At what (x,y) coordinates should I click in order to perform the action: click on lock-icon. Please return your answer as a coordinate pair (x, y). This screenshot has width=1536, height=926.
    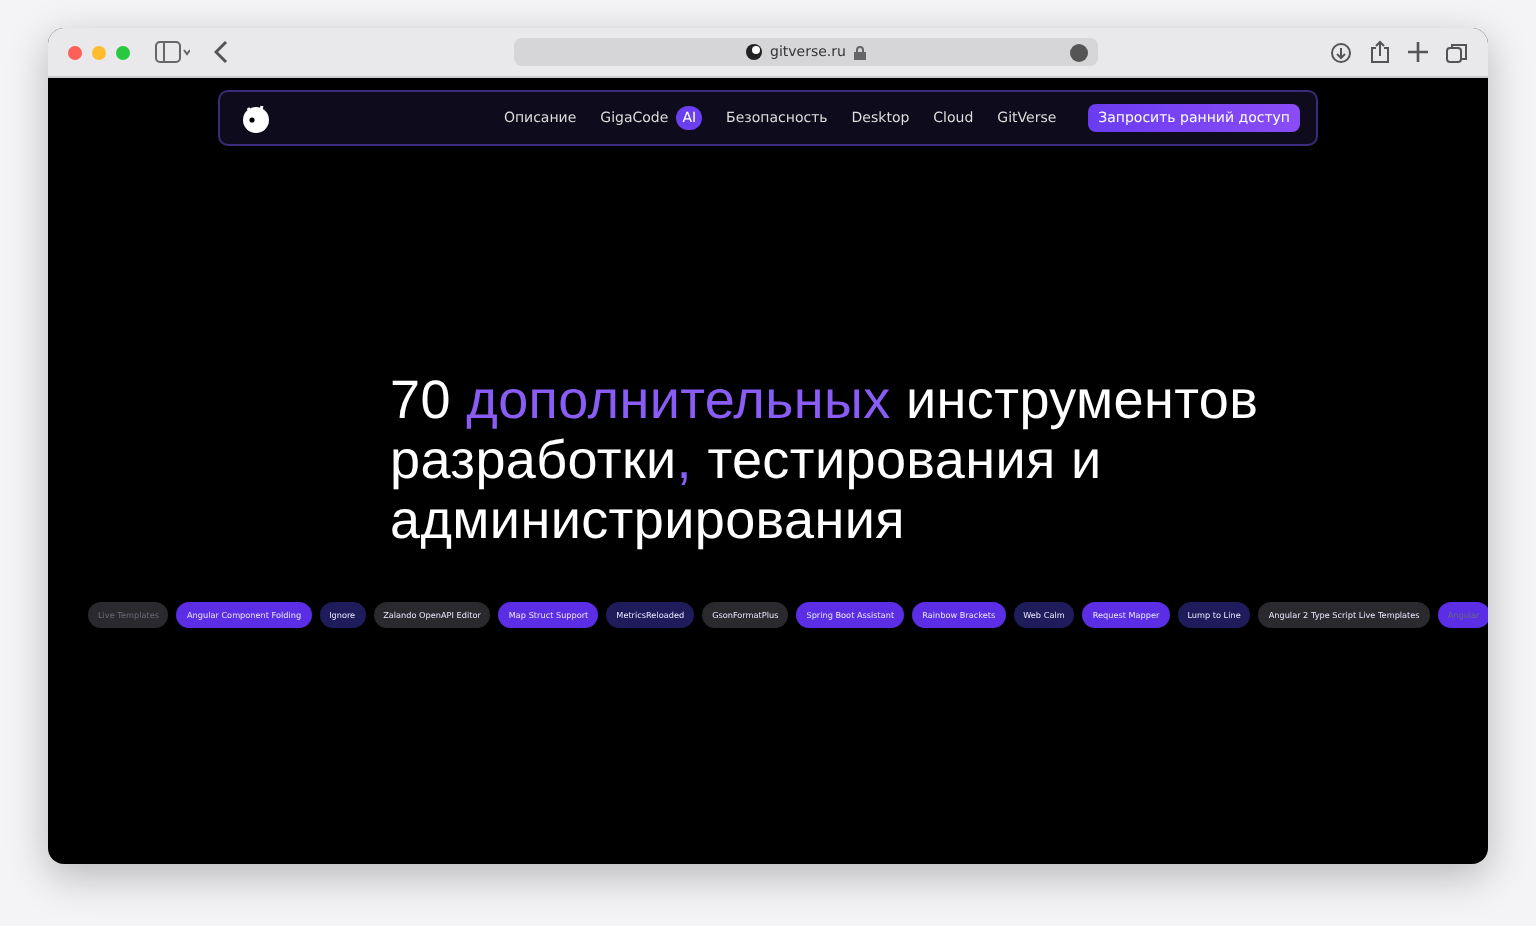
    Looking at the image, I should click on (859, 52).